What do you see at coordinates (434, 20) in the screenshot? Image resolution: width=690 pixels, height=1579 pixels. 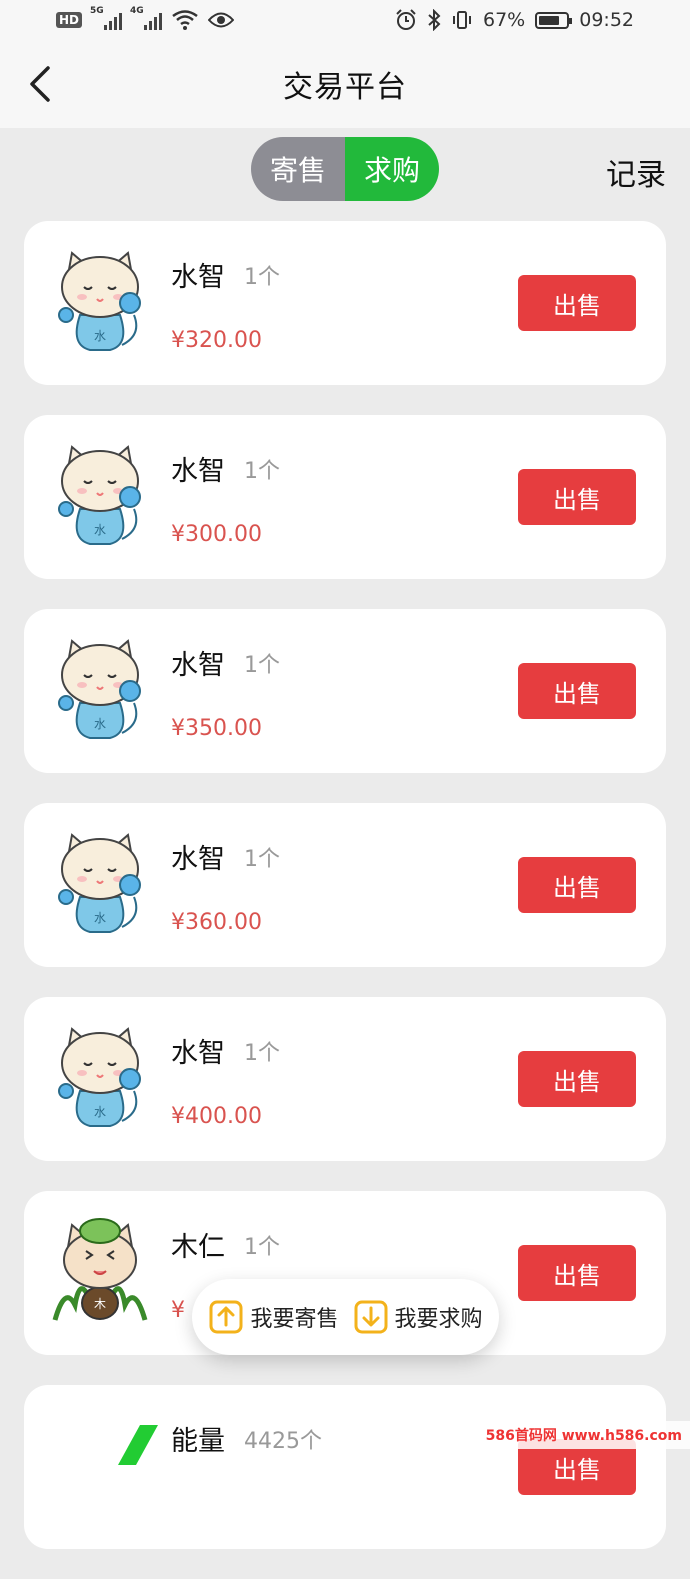 I see `bluetooth-icon` at bounding box center [434, 20].